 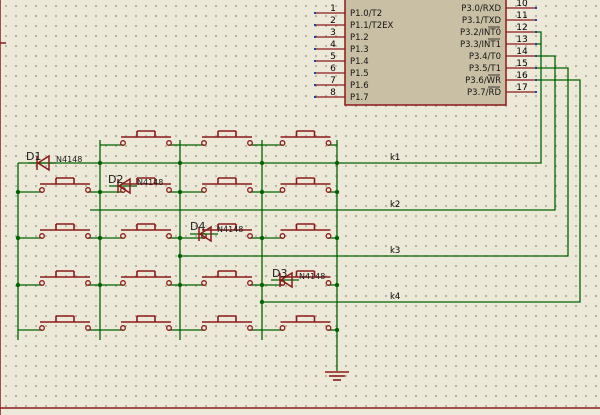 What do you see at coordinates (359, 86) in the screenshot?
I see `chip-pin-label: P1.6` at bounding box center [359, 86].